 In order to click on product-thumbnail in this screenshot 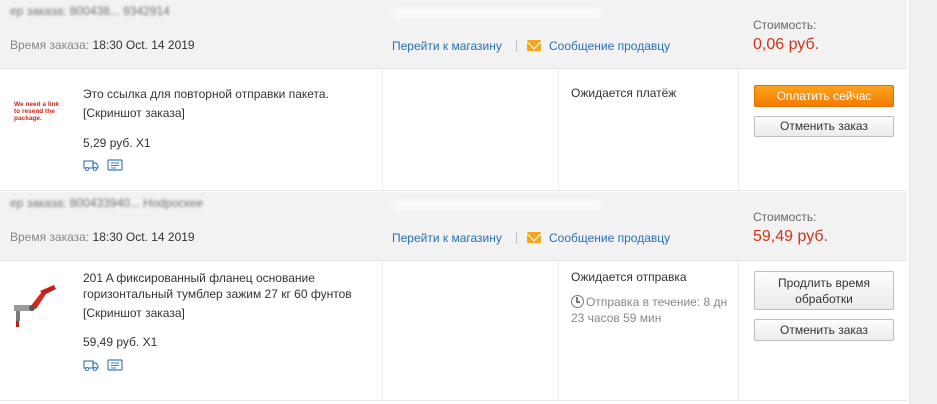, I will do `click(36, 303)`.